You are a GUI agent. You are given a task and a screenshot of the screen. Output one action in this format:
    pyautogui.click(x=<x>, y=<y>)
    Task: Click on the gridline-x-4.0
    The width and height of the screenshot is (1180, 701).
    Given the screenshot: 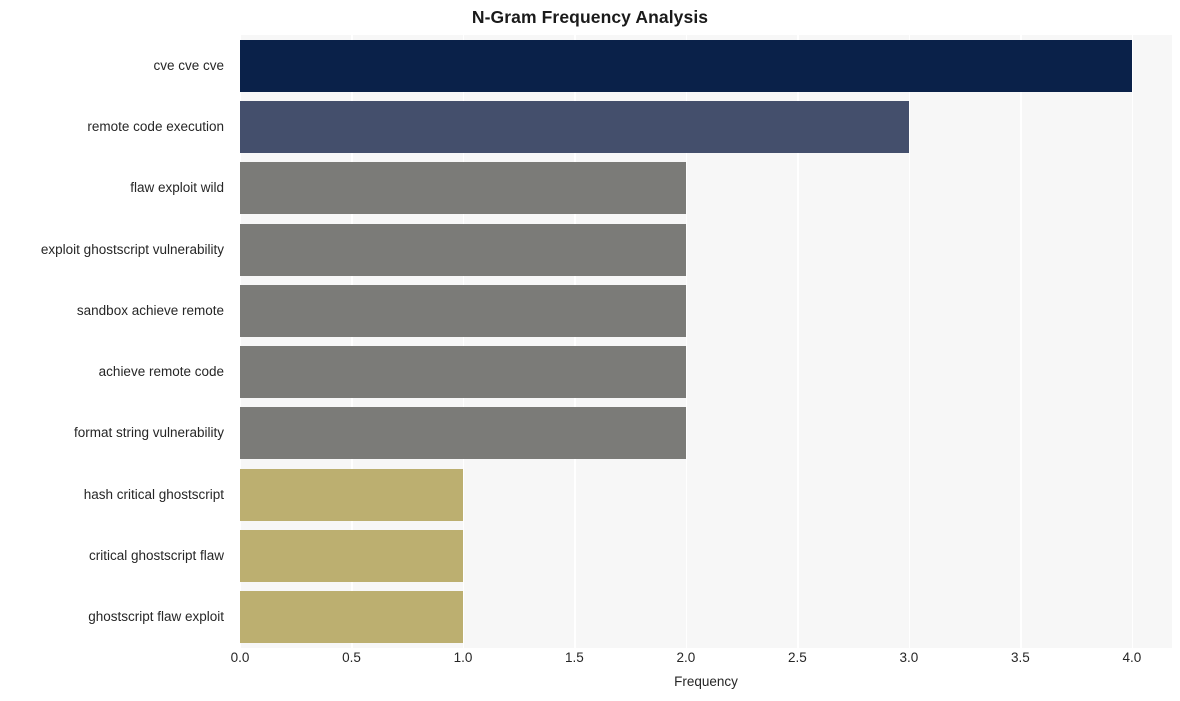 What is the action you would take?
    pyautogui.click(x=1132, y=341)
    